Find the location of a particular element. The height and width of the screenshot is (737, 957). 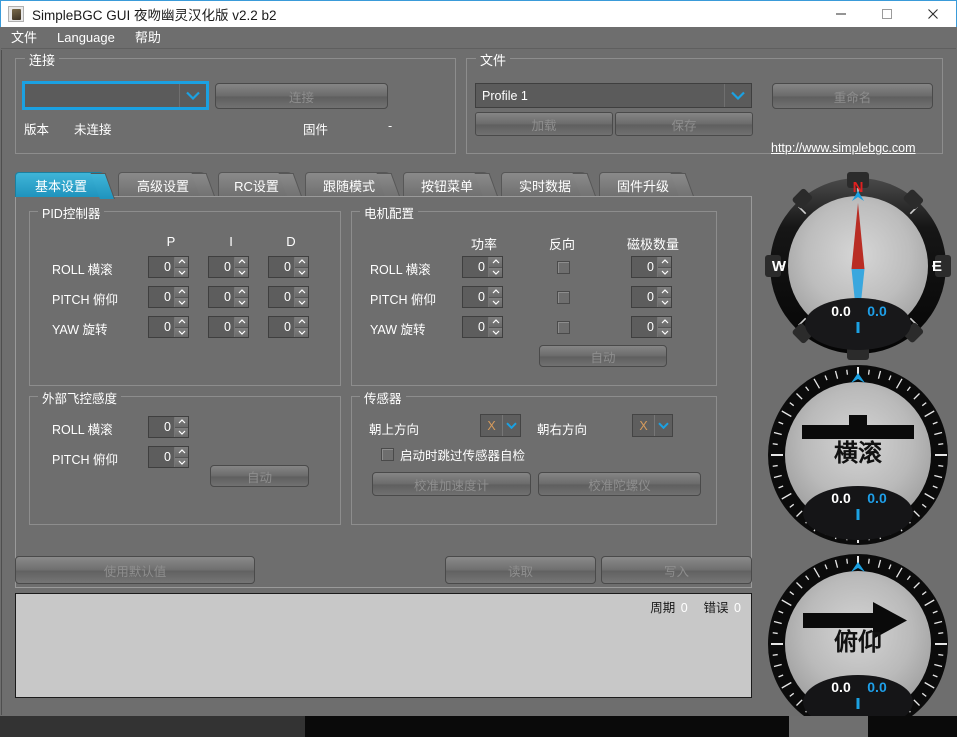

profile-combo: Profile 1 is located at coordinates (613, 95).